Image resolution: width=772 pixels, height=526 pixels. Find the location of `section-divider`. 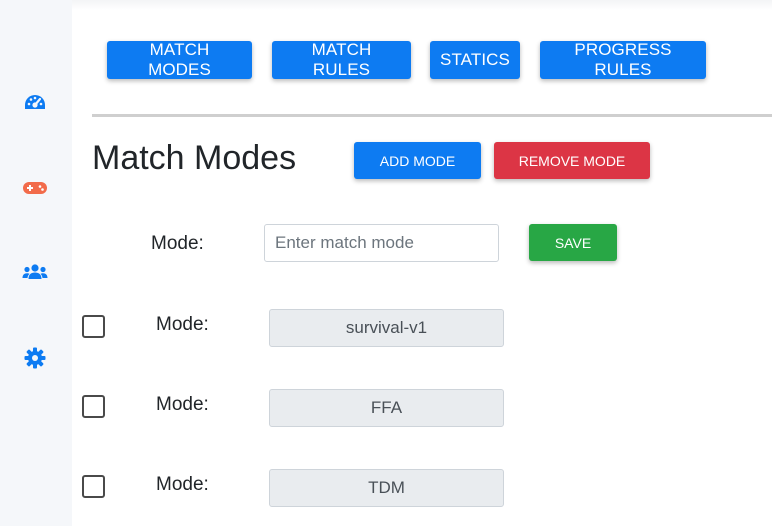

section-divider is located at coordinates (432, 115).